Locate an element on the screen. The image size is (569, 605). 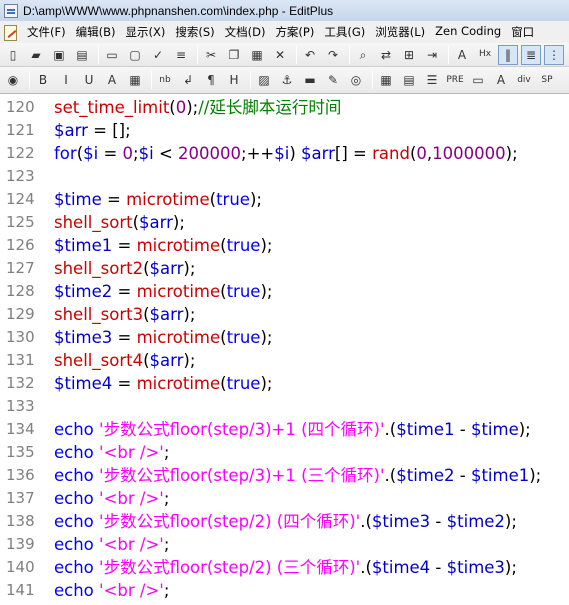
code-line: 141 echo '<br />'; is located at coordinates (284, 590).